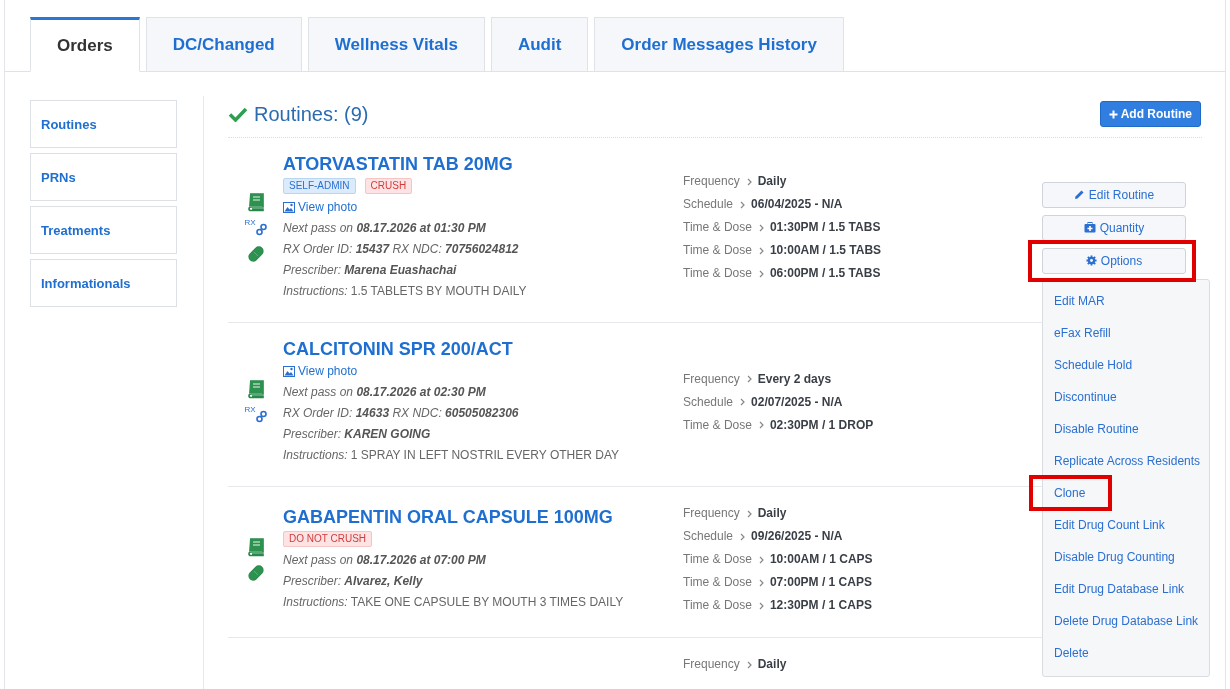 The width and height of the screenshot is (1230, 689). What do you see at coordinates (238, 114) in the screenshot?
I see `checkmark-icon` at bounding box center [238, 114].